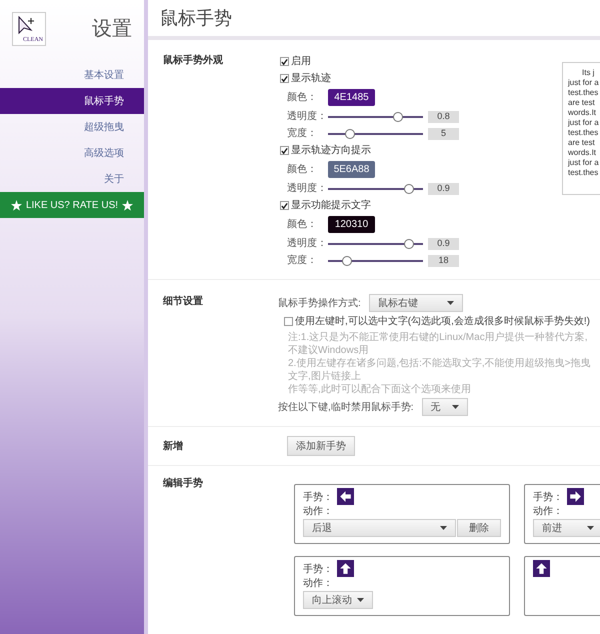 Image resolution: width=600 pixels, height=634 pixels. Describe the element at coordinates (72, 153) in the screenshot. I see `sidebar-item: 高级选项` at that location.